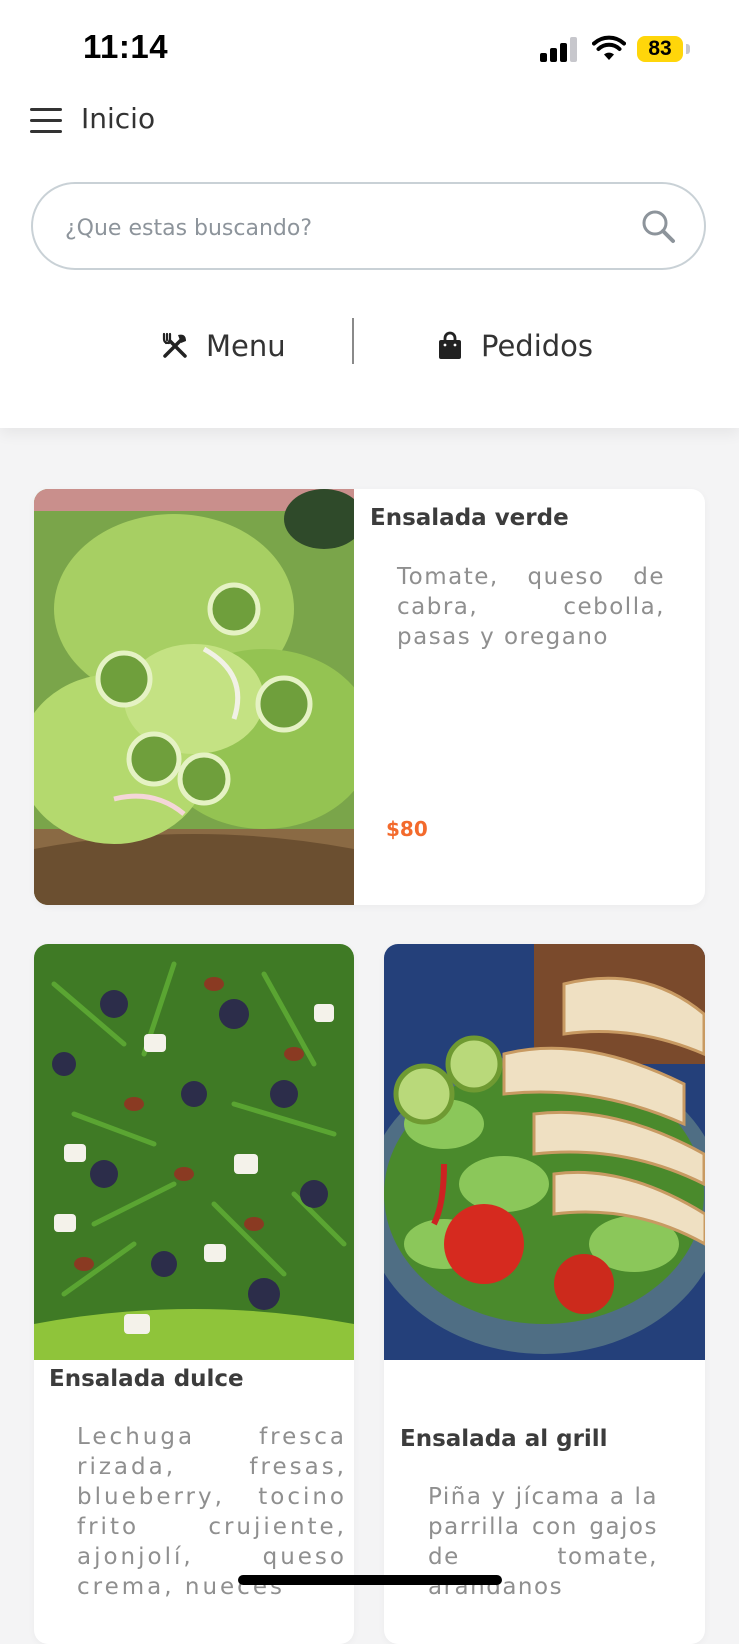 The width and height of the screenshot is (739, 1644). I want to click on tab-menu-label: Menu, so click(246, 346).